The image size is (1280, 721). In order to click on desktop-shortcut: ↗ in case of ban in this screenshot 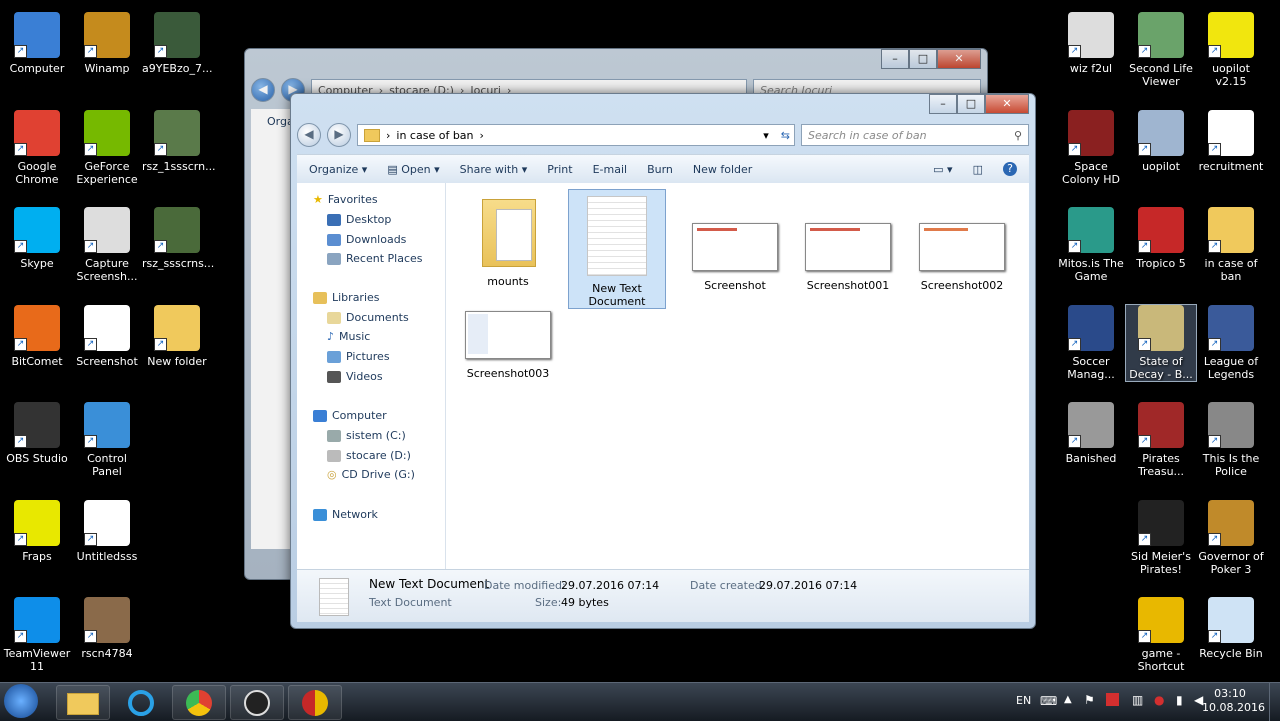, I will do `click(1231, 245)`.